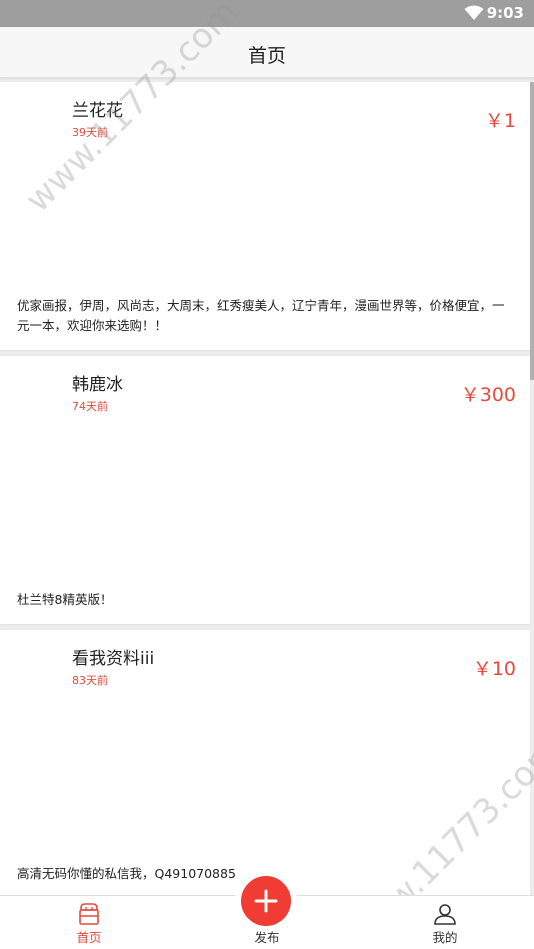 This screenshot has height=949, width=534. I want to click on title-bar: 首页, so click(267, 52).